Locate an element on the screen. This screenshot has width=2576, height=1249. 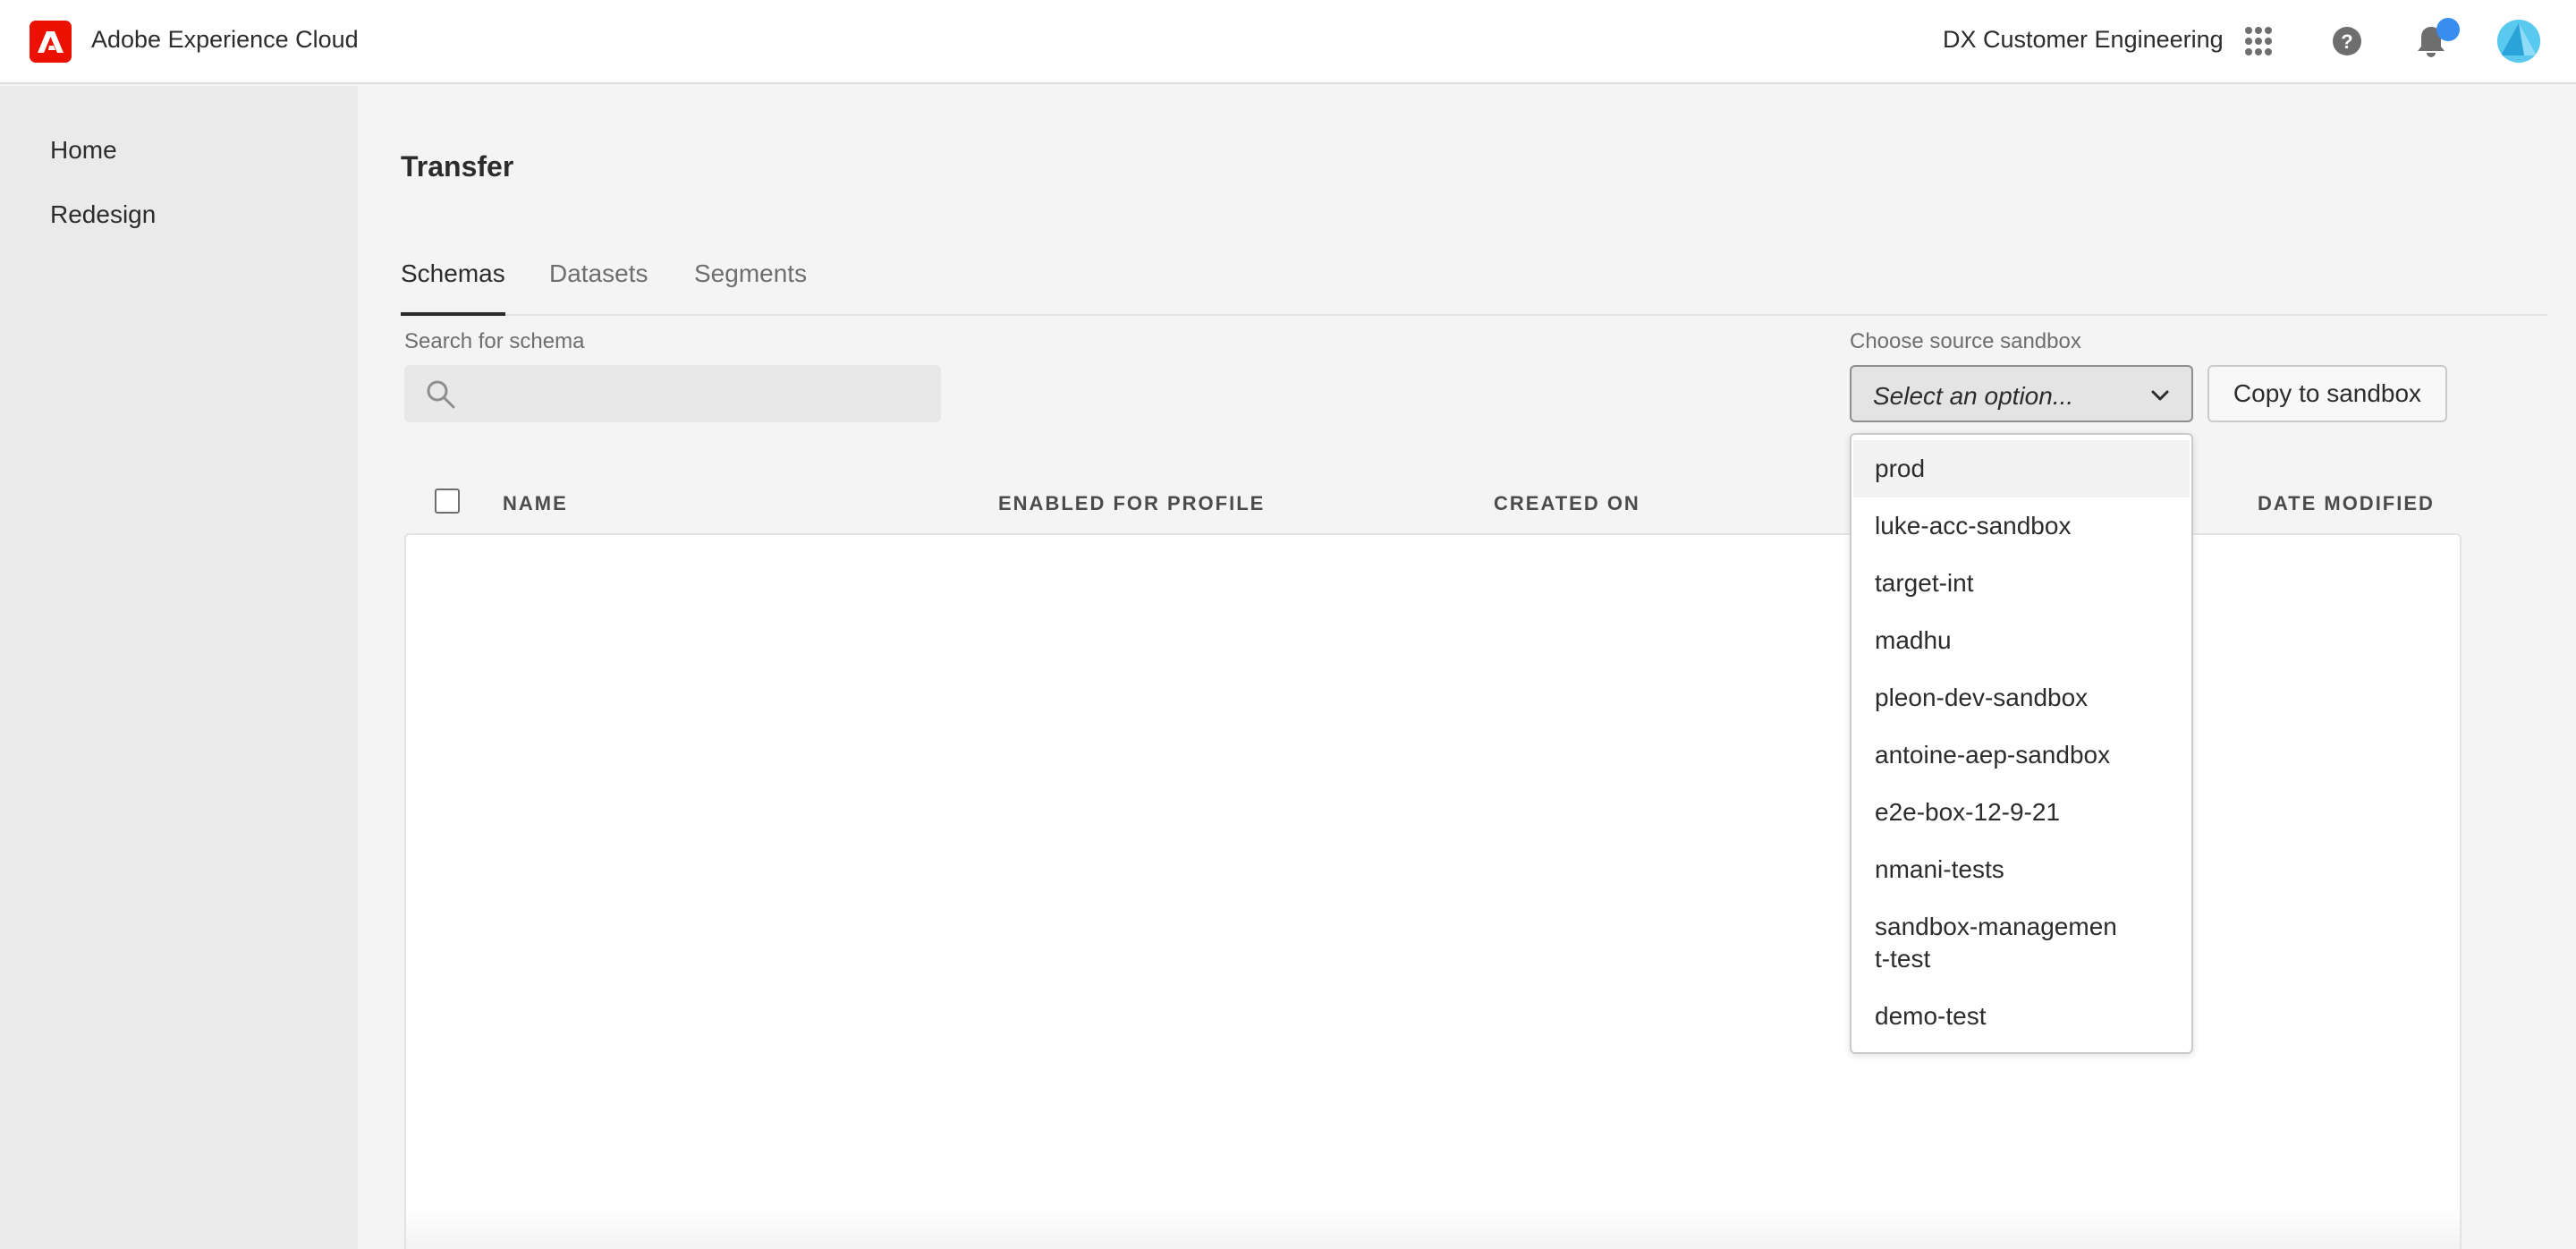
adobe-logo is located at coordinates (51, 42).